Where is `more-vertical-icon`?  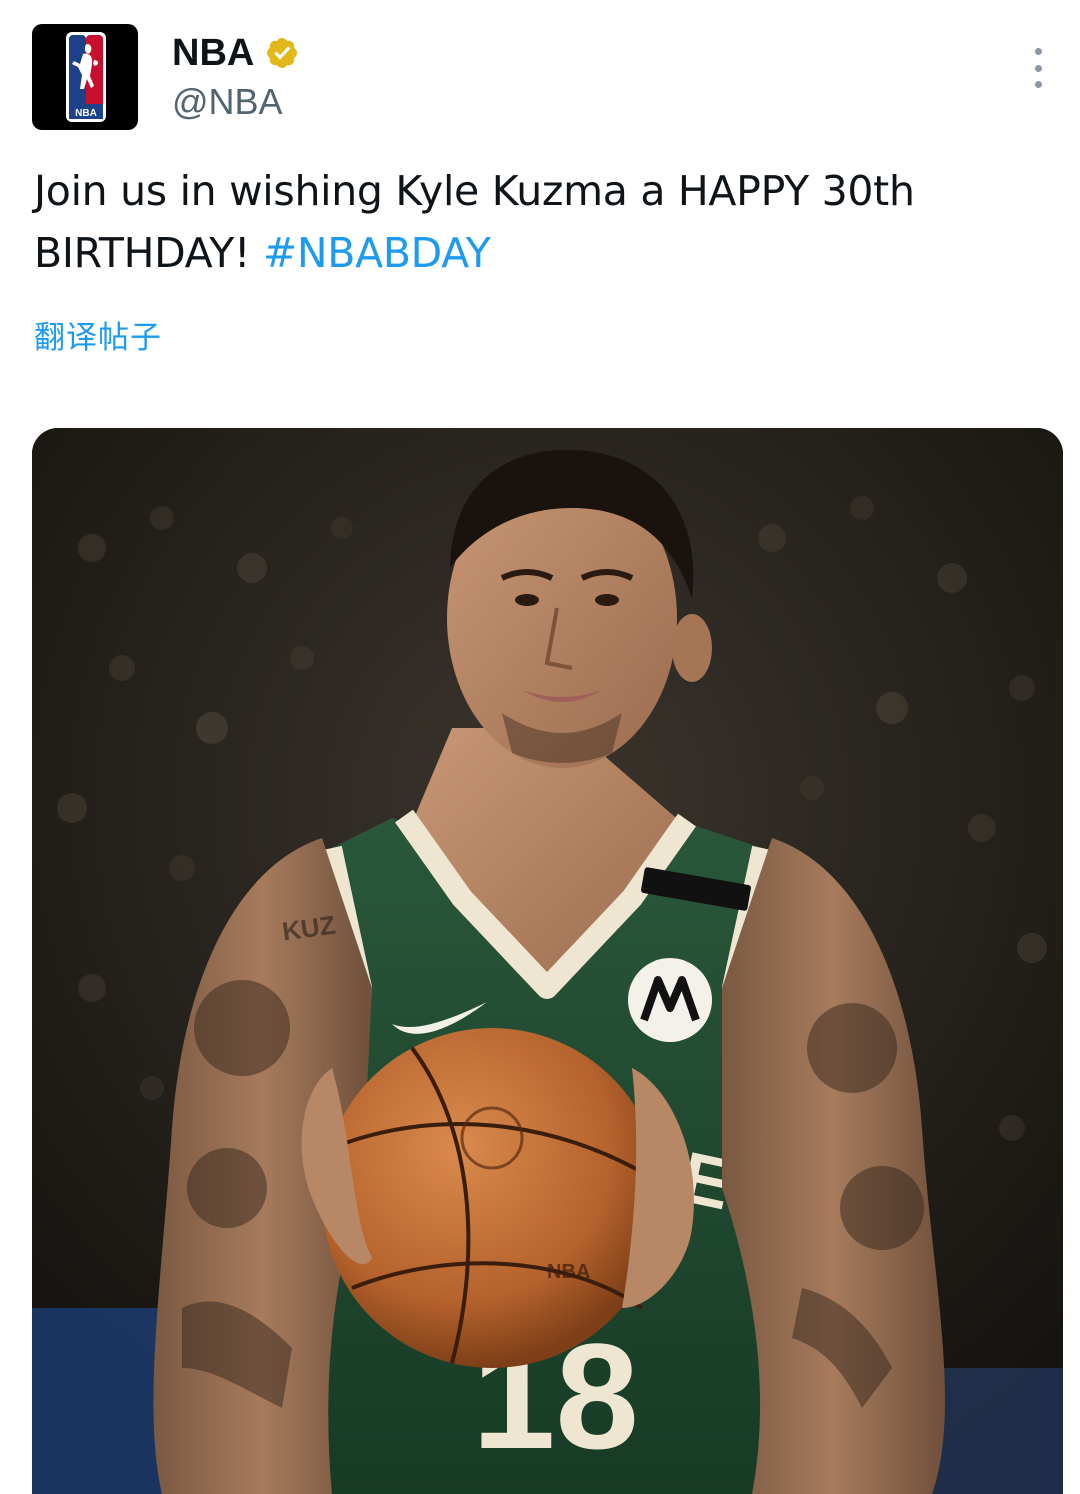
more-vertical-icon is located at coordinates (1038, 68).